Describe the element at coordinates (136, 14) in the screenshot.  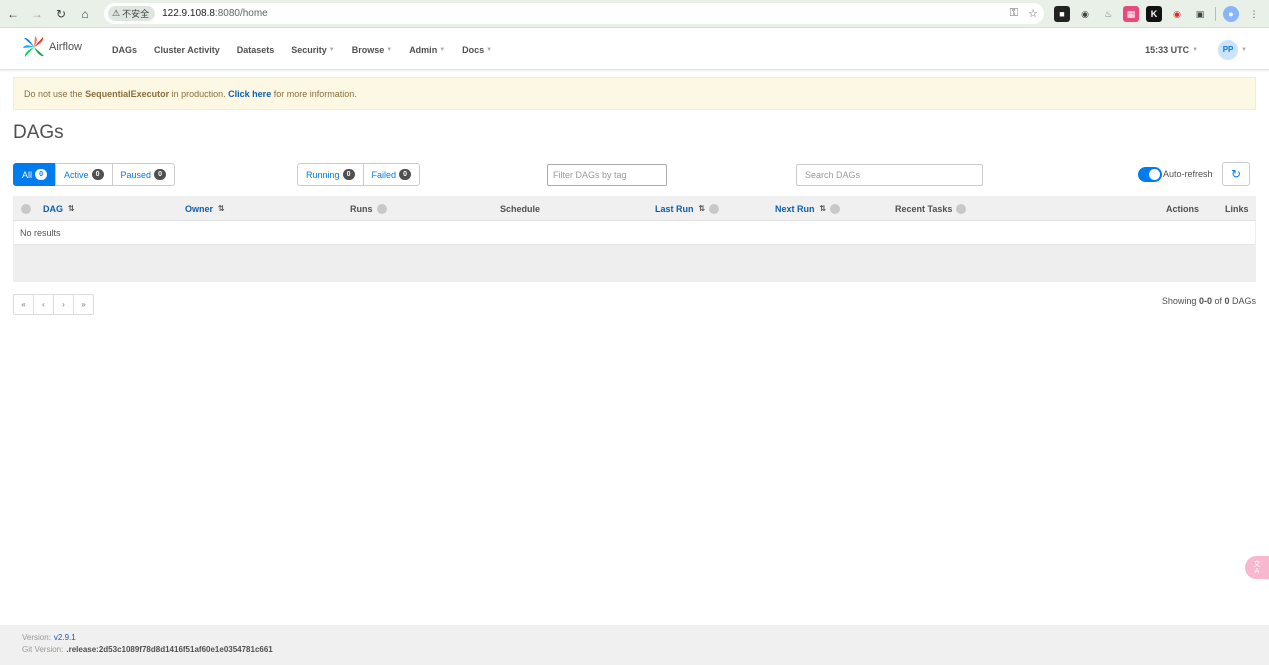
I see `security-label: 不安全` at that location.